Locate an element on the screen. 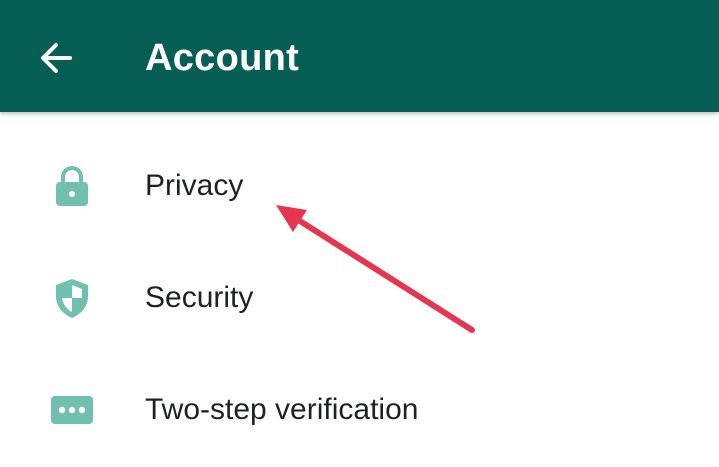 The width and height of the screenshot is (719, 467). back-button is located at coordinates (56, 58).